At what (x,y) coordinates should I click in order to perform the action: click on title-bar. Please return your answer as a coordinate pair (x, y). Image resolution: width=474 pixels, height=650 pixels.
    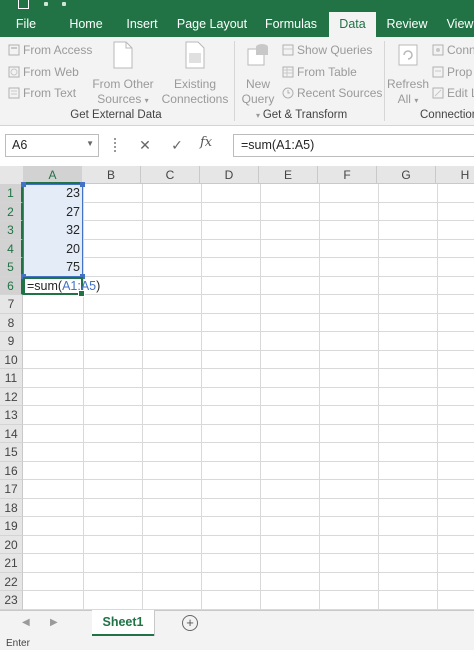
    Looking at the image, I should click on (237, 6).